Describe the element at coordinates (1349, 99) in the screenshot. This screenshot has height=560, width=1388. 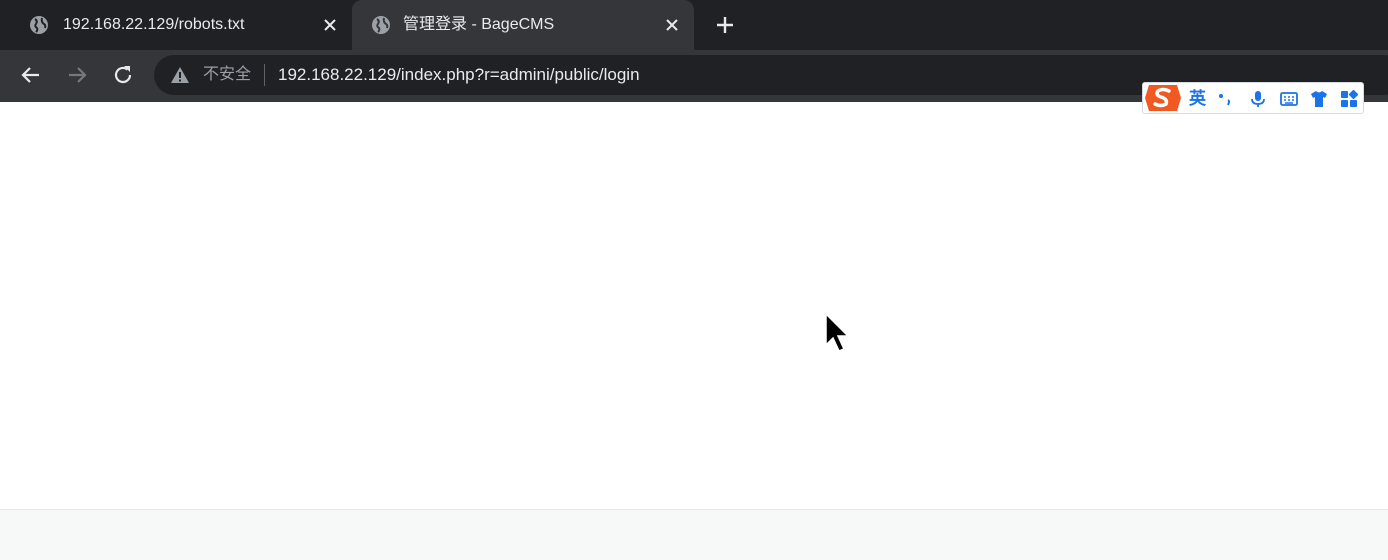
I see `toolbox-grid-icon` at that location.